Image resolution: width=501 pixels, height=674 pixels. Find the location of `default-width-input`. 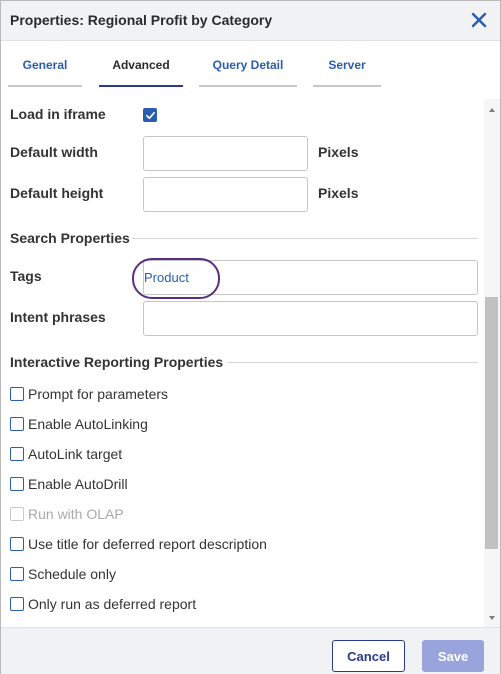

default-width-input is located at coordinates (225, 153).